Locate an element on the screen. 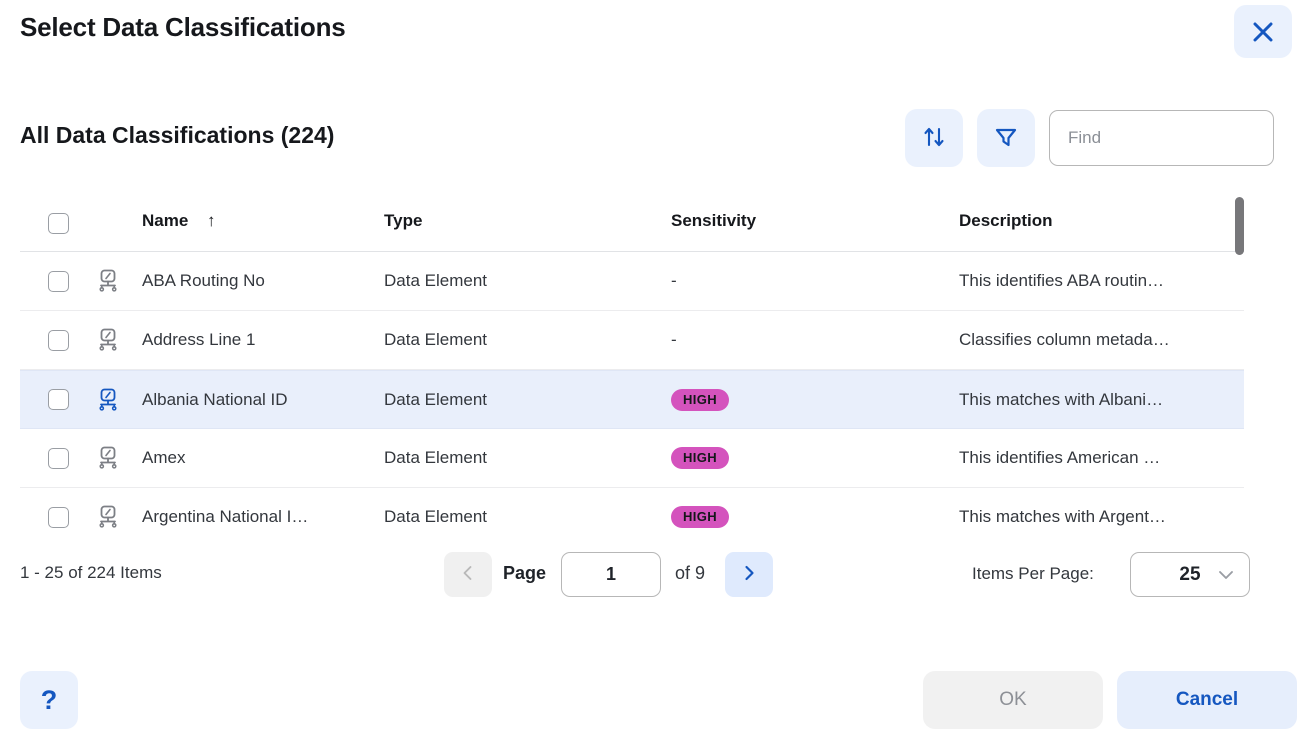  sort-arrows-icon is located at coordinates (934, 138).